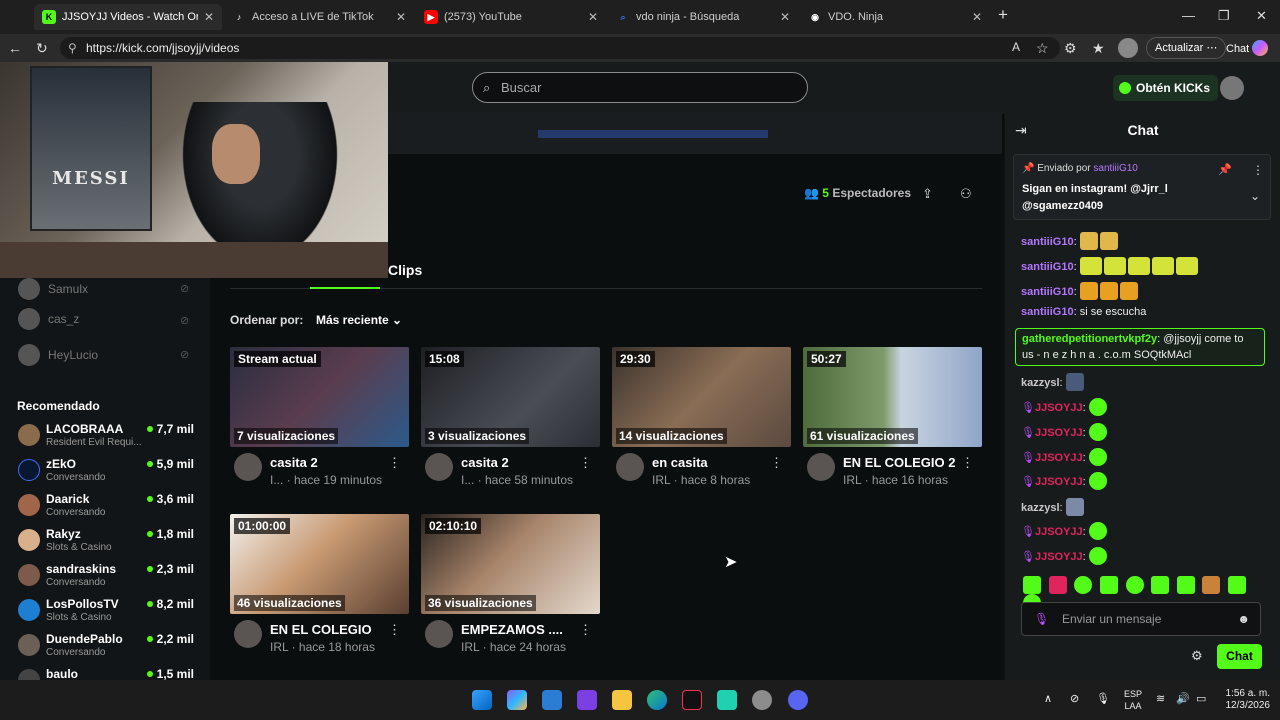 The height and width of the screenshot is (720, 1280). What do you see at coordinates (319, 564) in the screenshot?
I see `video-thumbnail: 01:00:00 46 visualizaciones` at bounding box center [319, 564].